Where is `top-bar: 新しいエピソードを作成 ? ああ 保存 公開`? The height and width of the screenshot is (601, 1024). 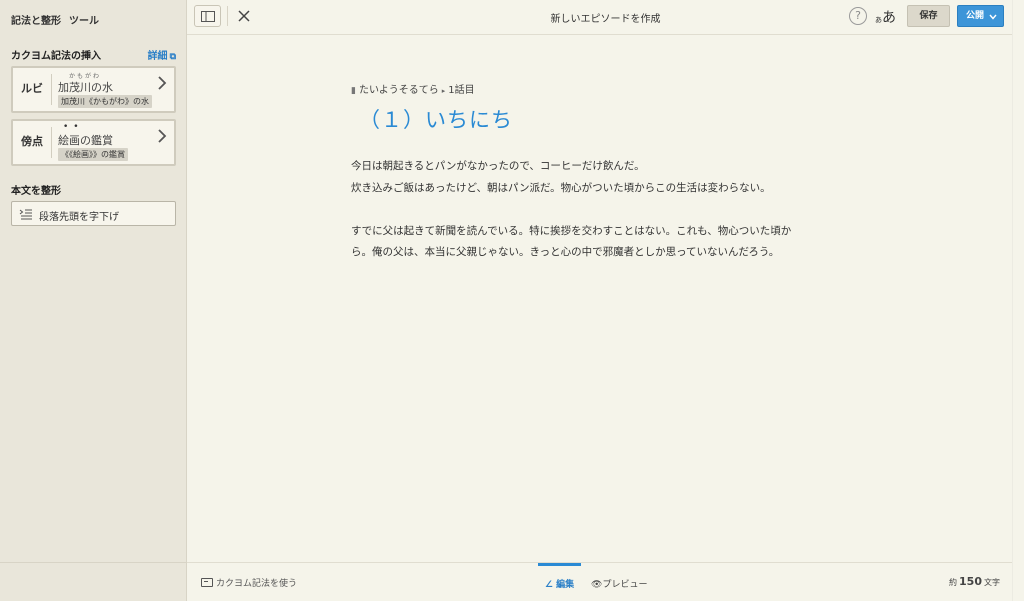 top-bar: 新しいエピソードを作成 ? ああ 保存 公開 is located at coordinates (605, 17).